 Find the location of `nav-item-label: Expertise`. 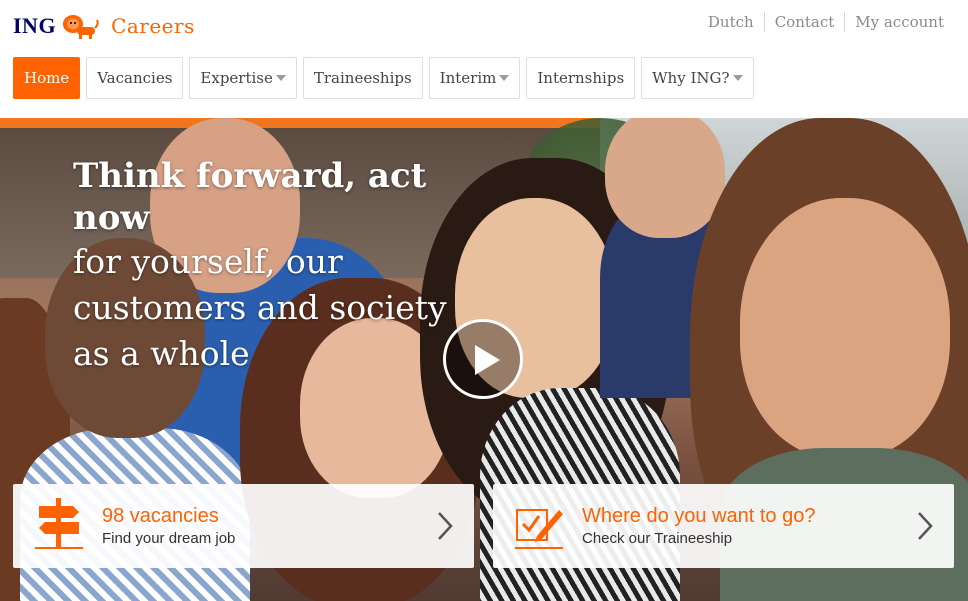

nav-item-label: Expertise is located at coordinates (236, 78).